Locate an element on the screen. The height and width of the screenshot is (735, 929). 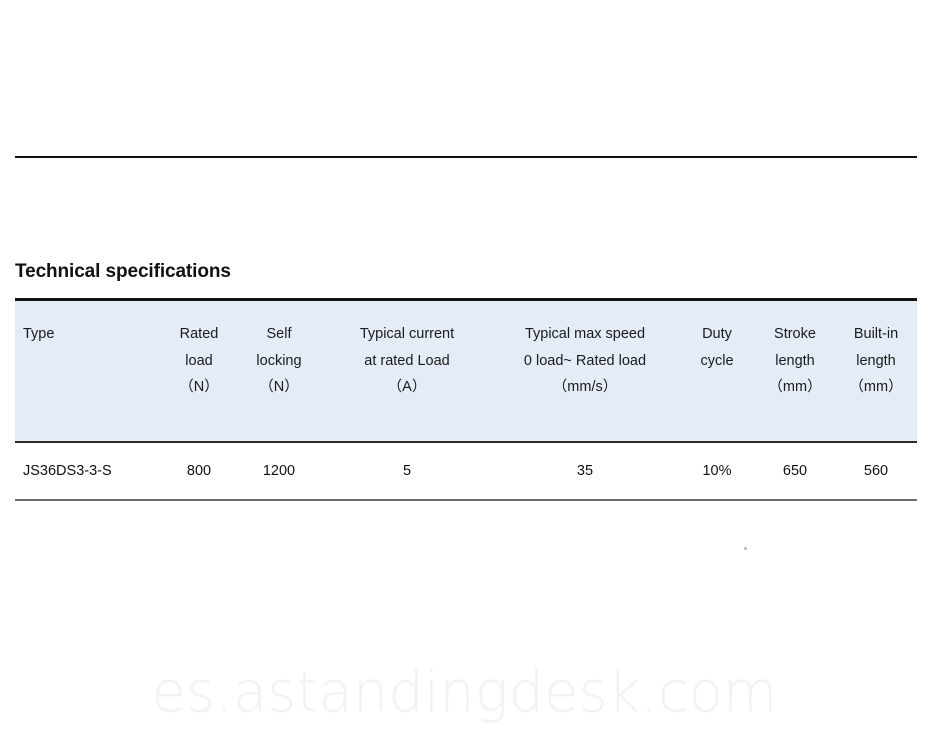
column-header-typical-max-speed-unit: （mm/s） is located at coordinates (585, 387).